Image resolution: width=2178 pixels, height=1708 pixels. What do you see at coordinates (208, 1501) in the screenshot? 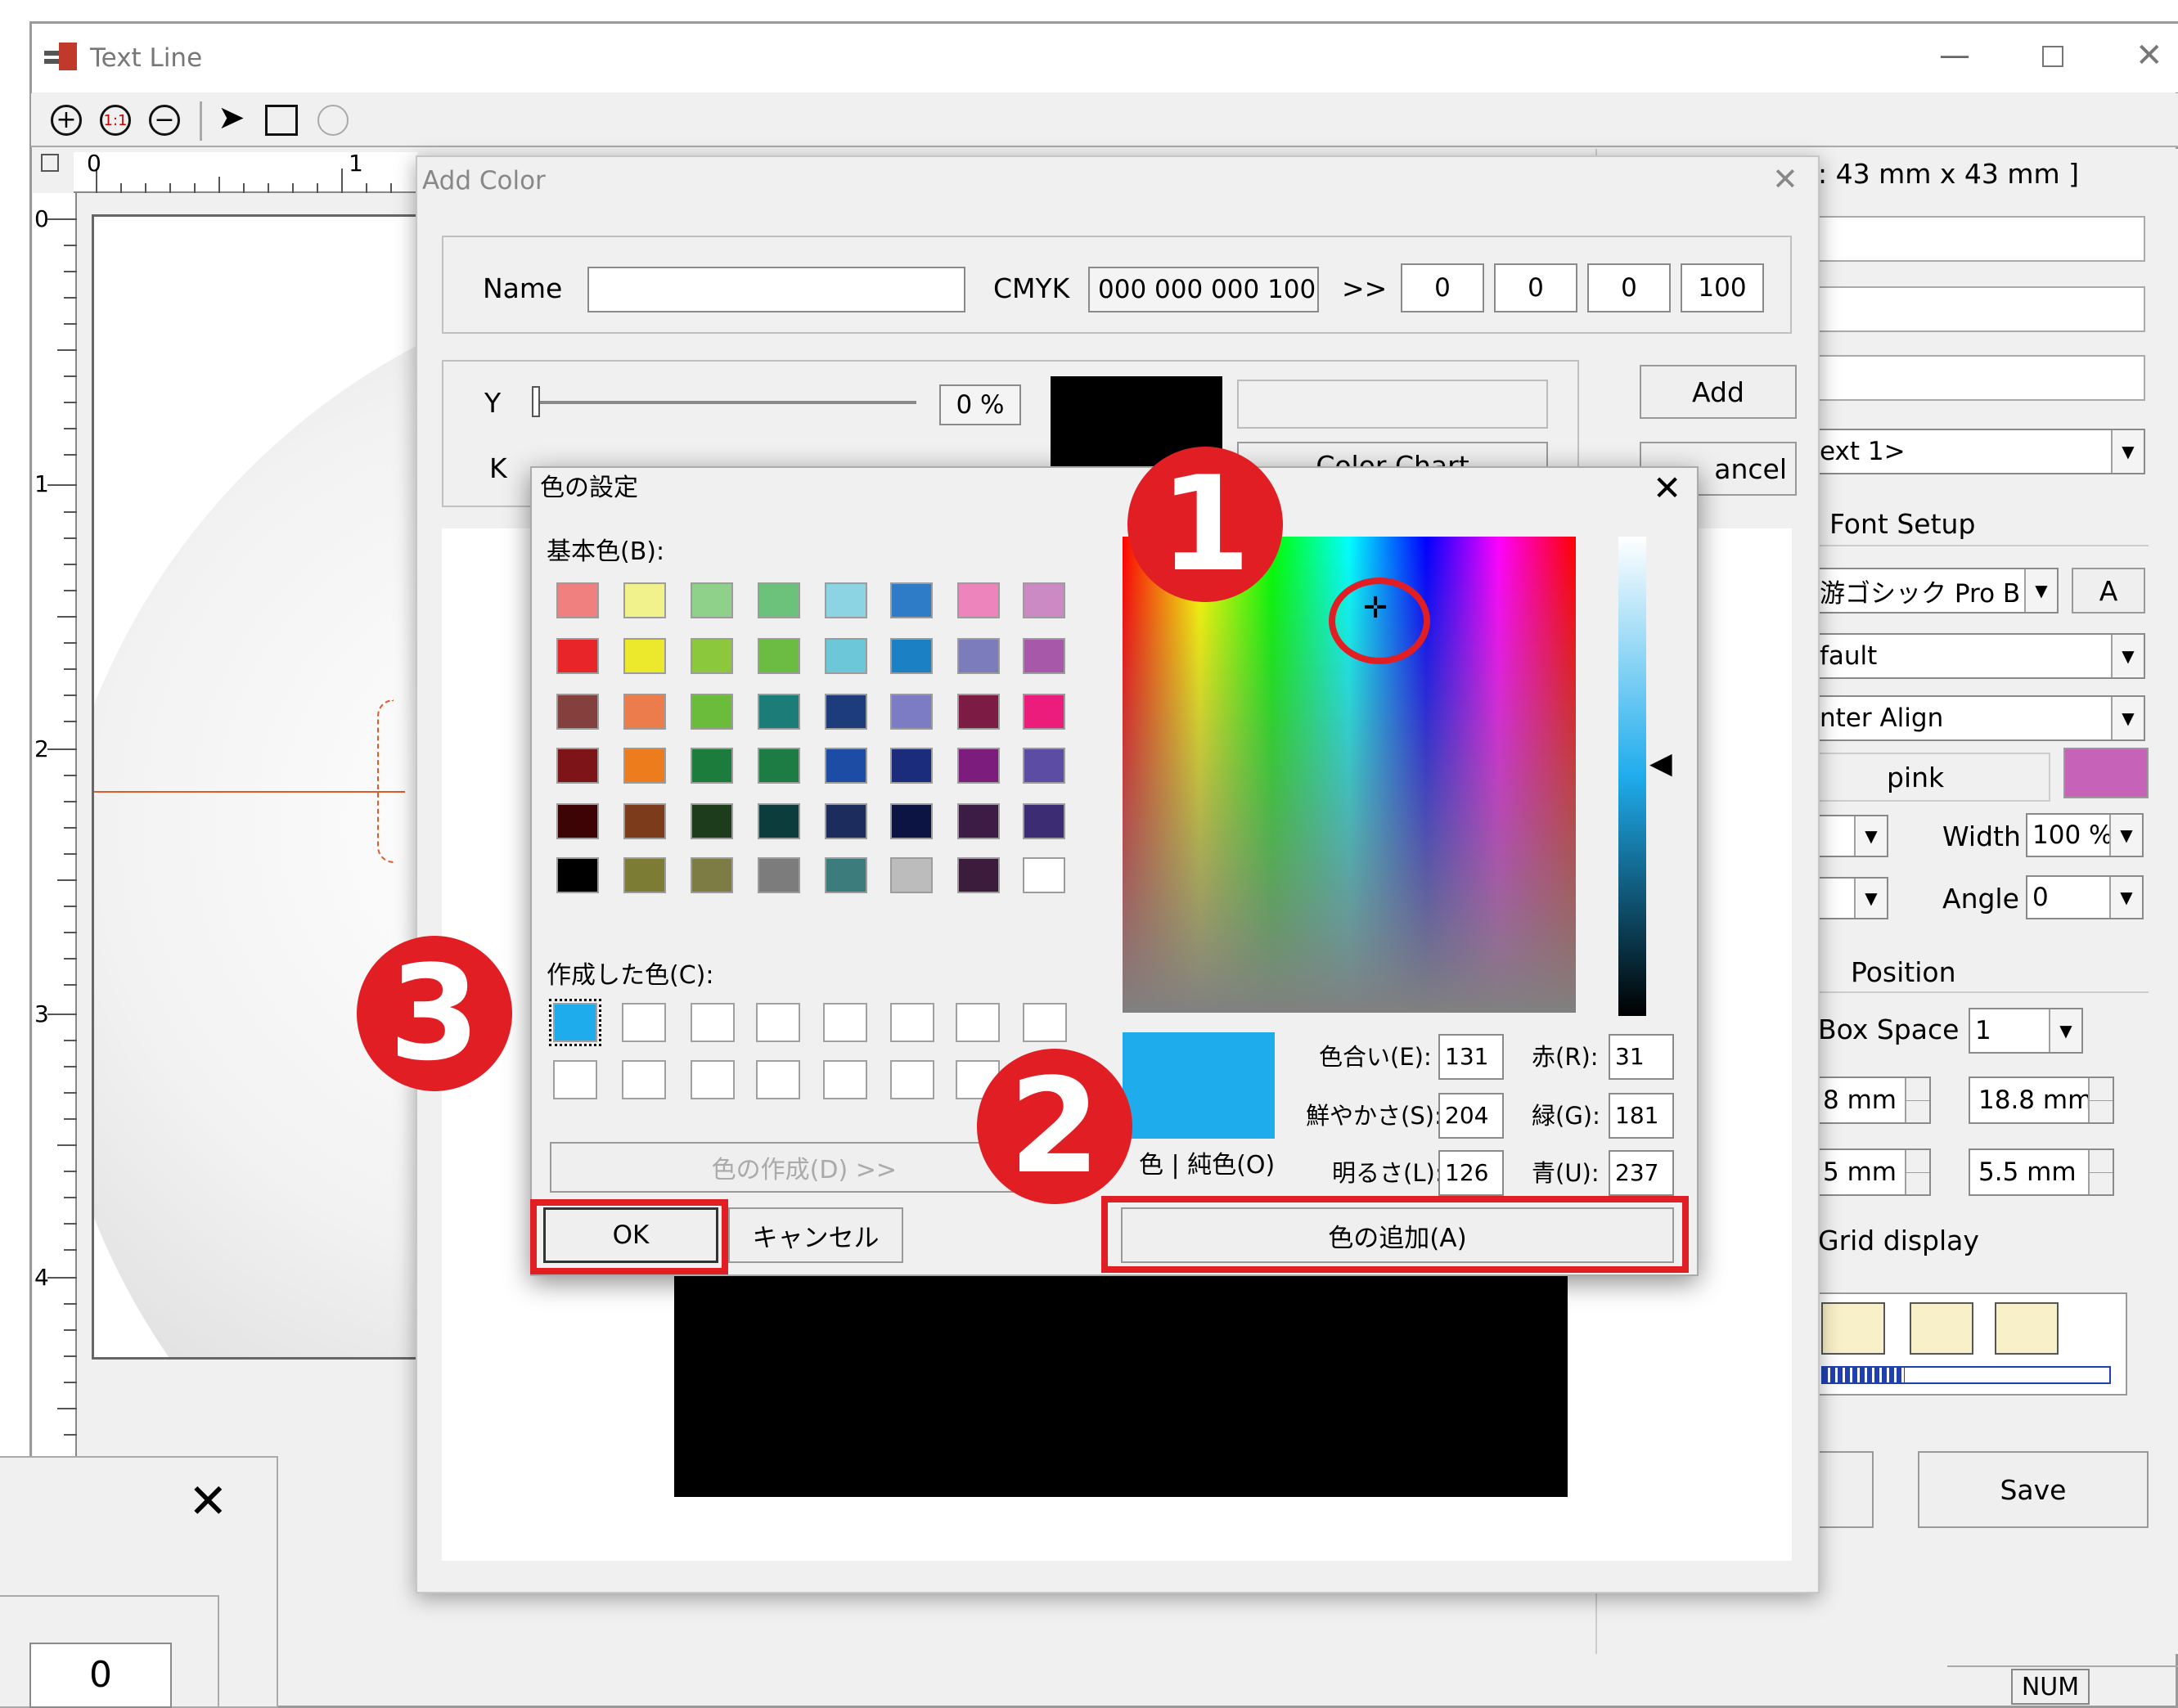
I see `partial-dialog-close-icon: ✕` at bounding box center [208, 1501].